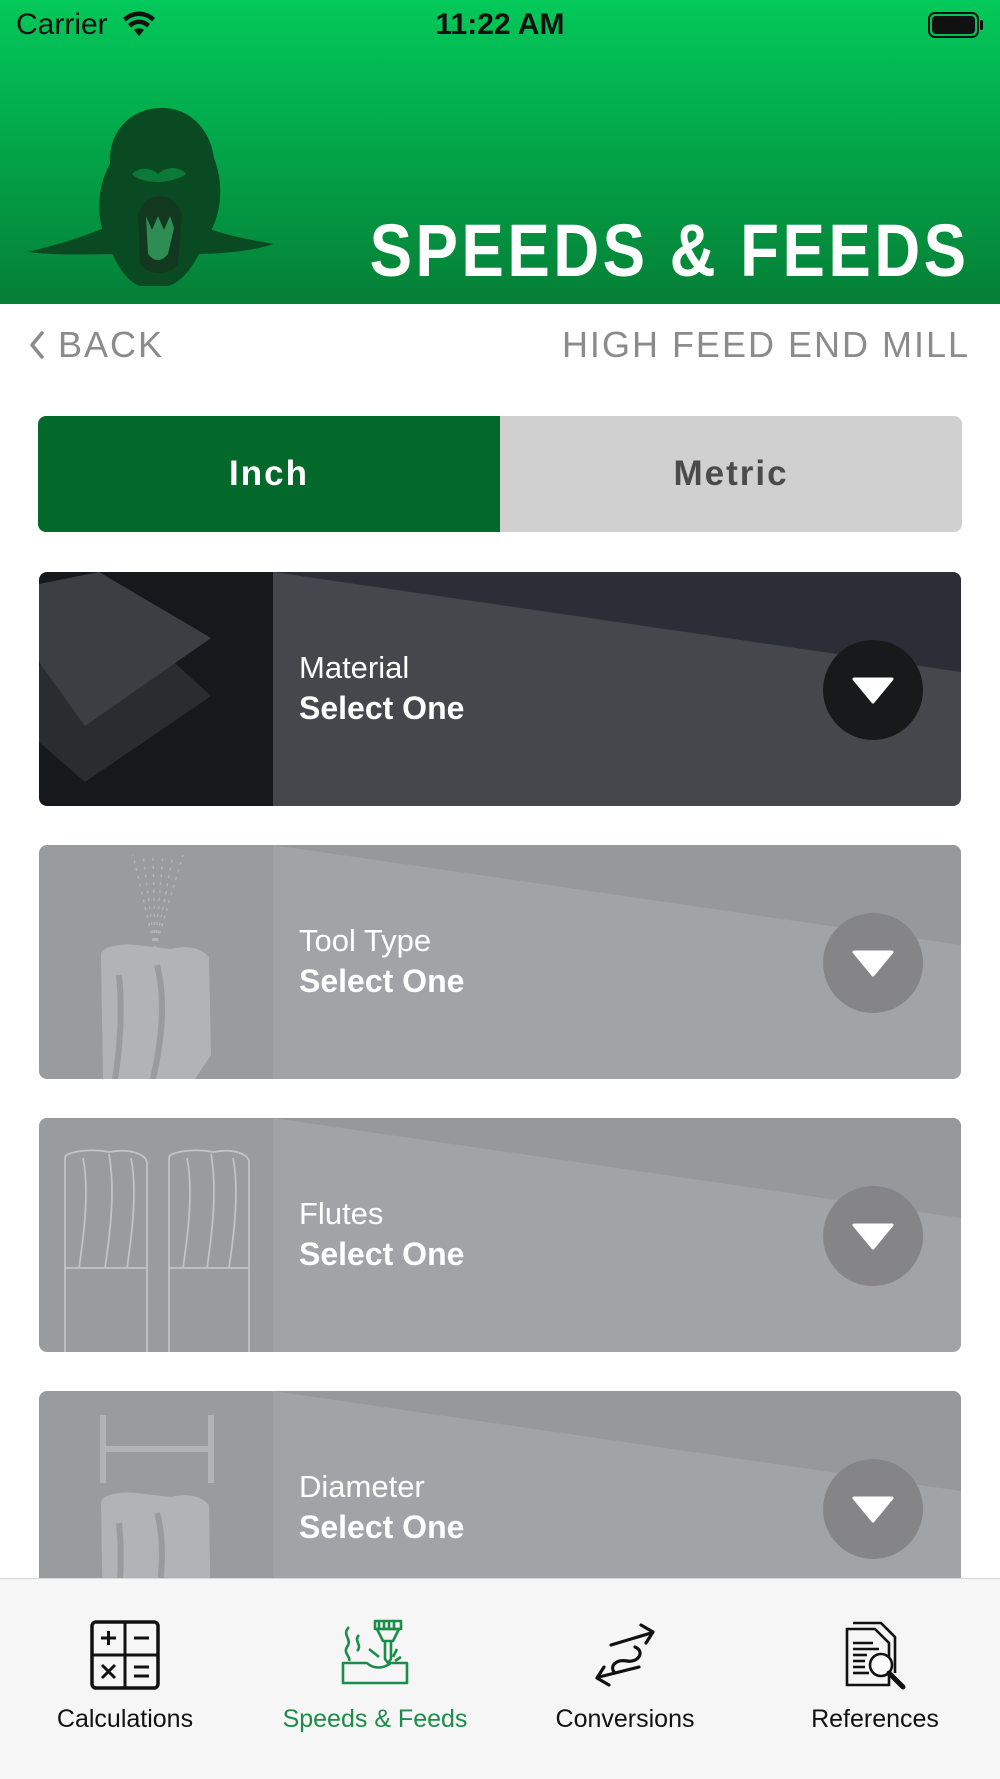  Describe the element at coordinates (125, 1655) in the screenshot. I see `calculator-icon` at that location.